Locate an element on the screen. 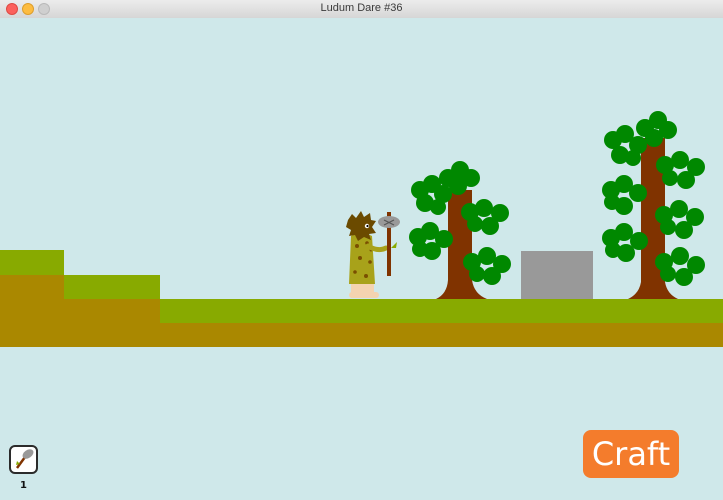  craft-button: Craft is located at coordinates (631, 454).